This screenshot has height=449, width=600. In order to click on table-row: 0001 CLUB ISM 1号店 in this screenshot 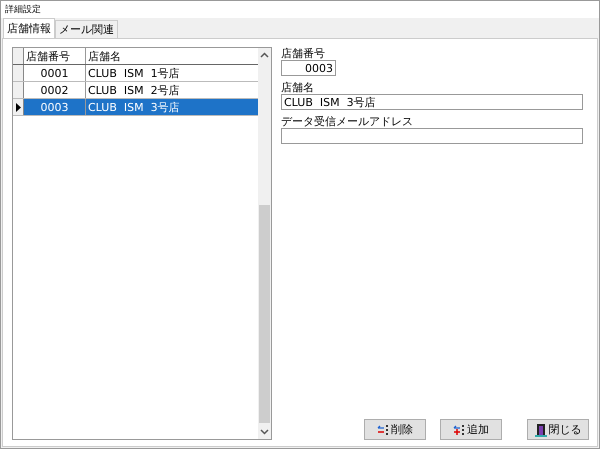, I will do `click(135, 73)`.